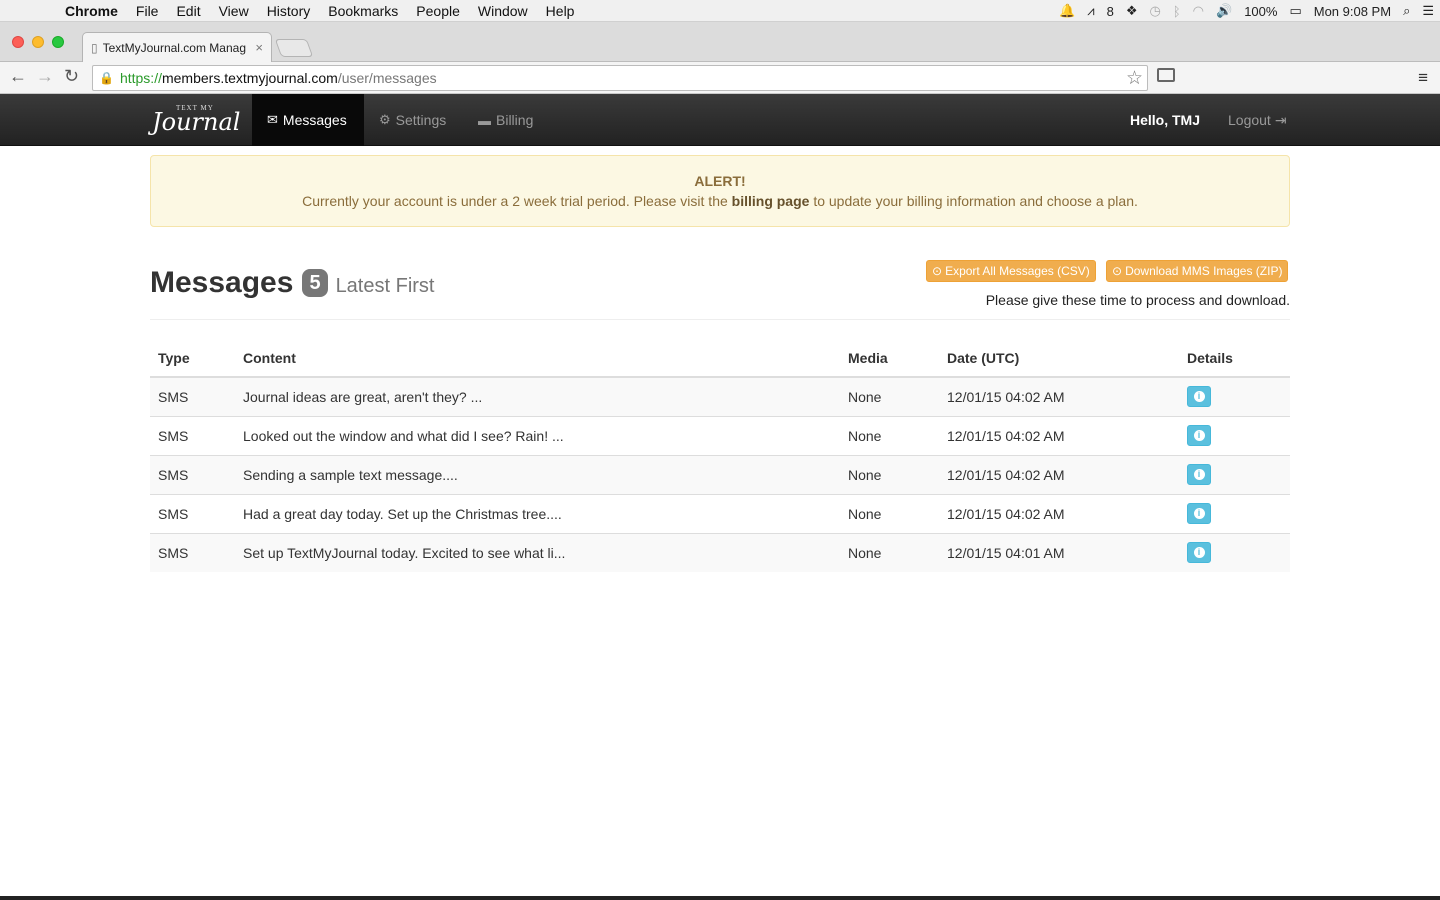  What do you see at coordinates (58, 42) in the screenshot?
I see `zoom-window-button` at bounding box center [58, 42].